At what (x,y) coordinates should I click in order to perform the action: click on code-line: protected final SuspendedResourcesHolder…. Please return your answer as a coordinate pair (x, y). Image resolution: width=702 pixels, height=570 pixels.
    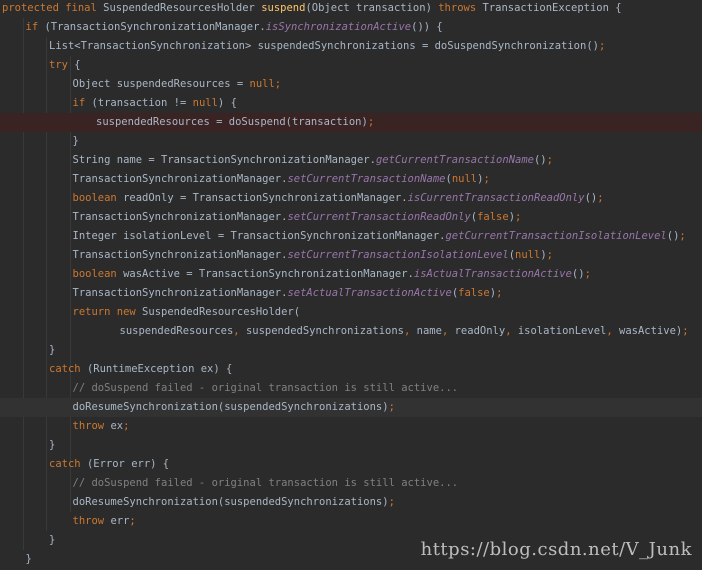
    Looking at the image, I should click on (351, 9).